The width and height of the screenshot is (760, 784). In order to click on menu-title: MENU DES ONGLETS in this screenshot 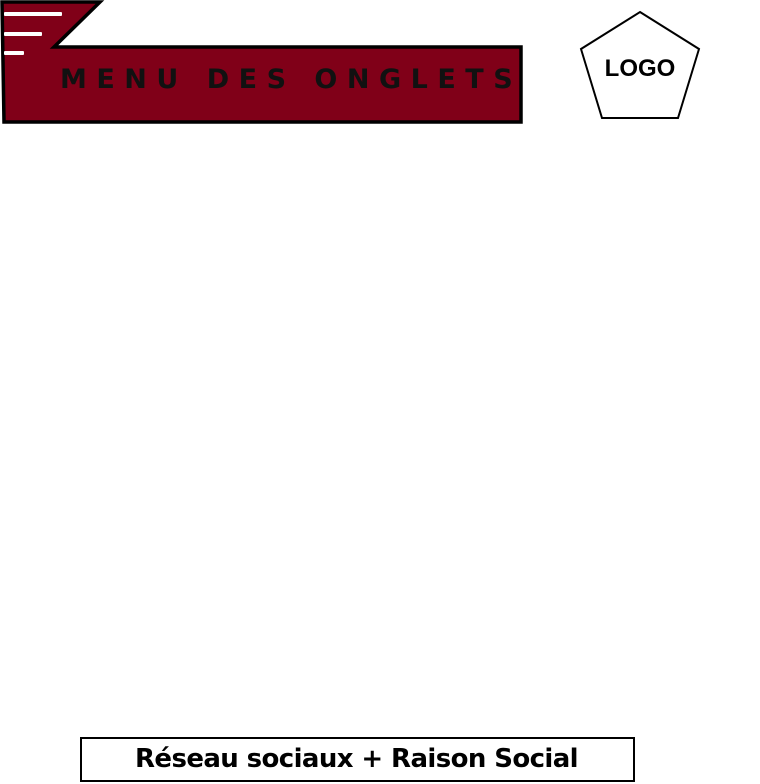, I will do `click(291, 79)`.